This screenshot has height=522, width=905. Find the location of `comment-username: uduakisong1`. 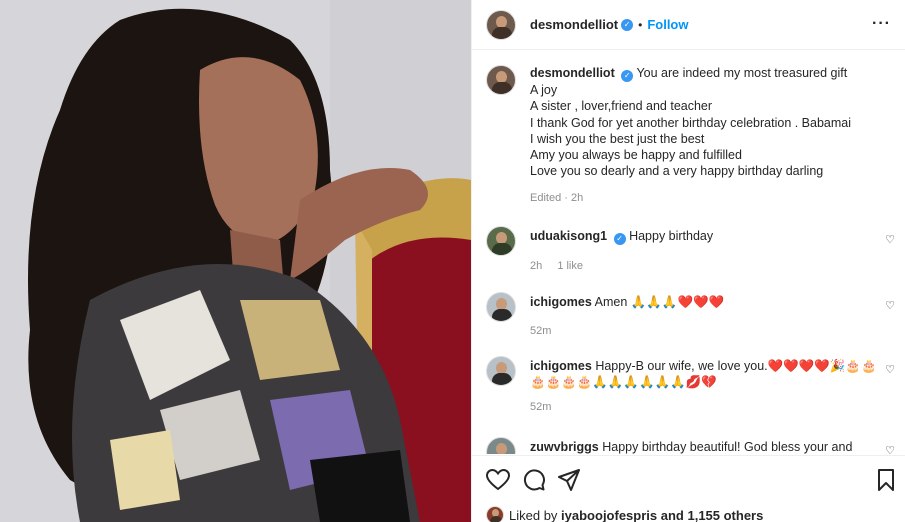

comment-username: uduakisong1 is located at coordinates (568, 236).